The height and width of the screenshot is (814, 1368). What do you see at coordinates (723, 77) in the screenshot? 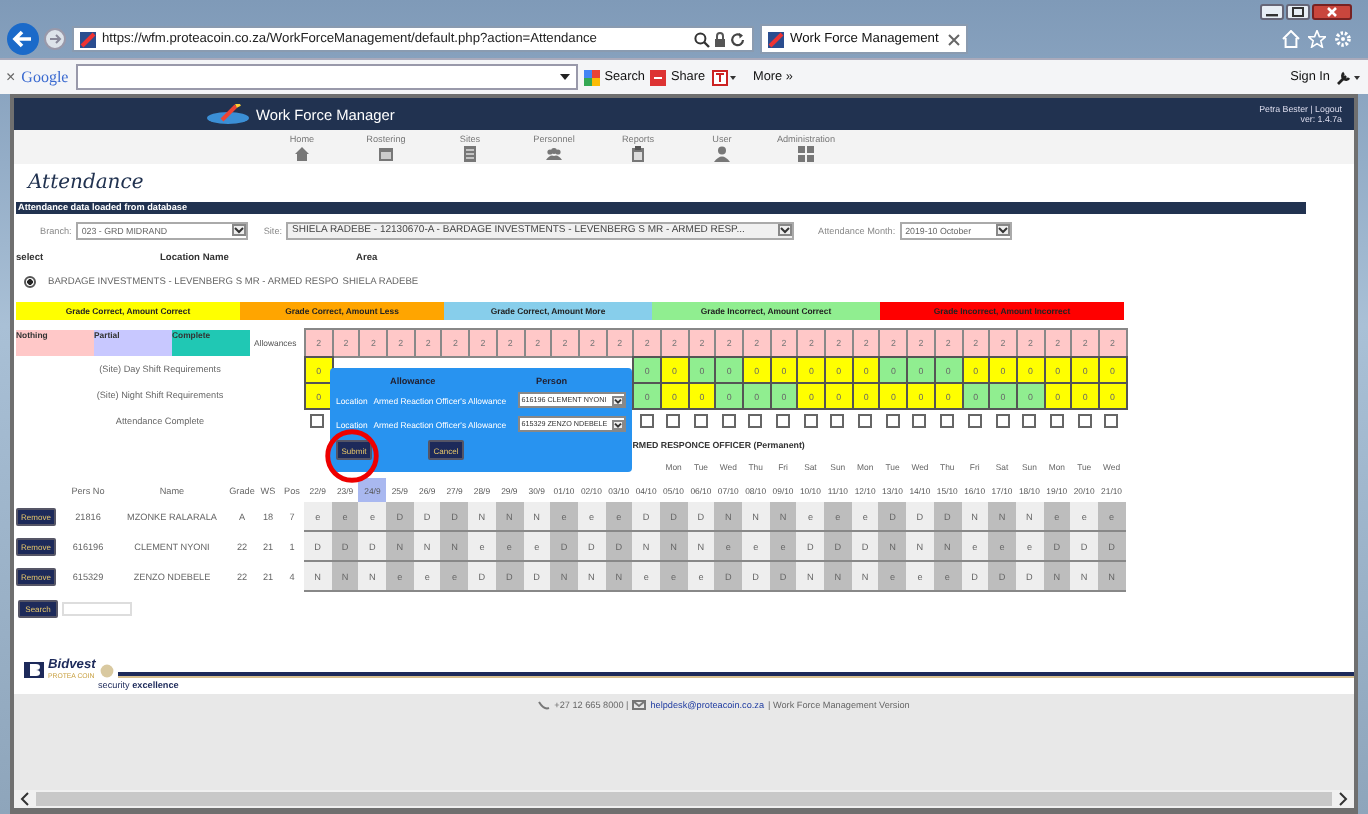
I see `translate-icon` at bounding box center [723, 77].